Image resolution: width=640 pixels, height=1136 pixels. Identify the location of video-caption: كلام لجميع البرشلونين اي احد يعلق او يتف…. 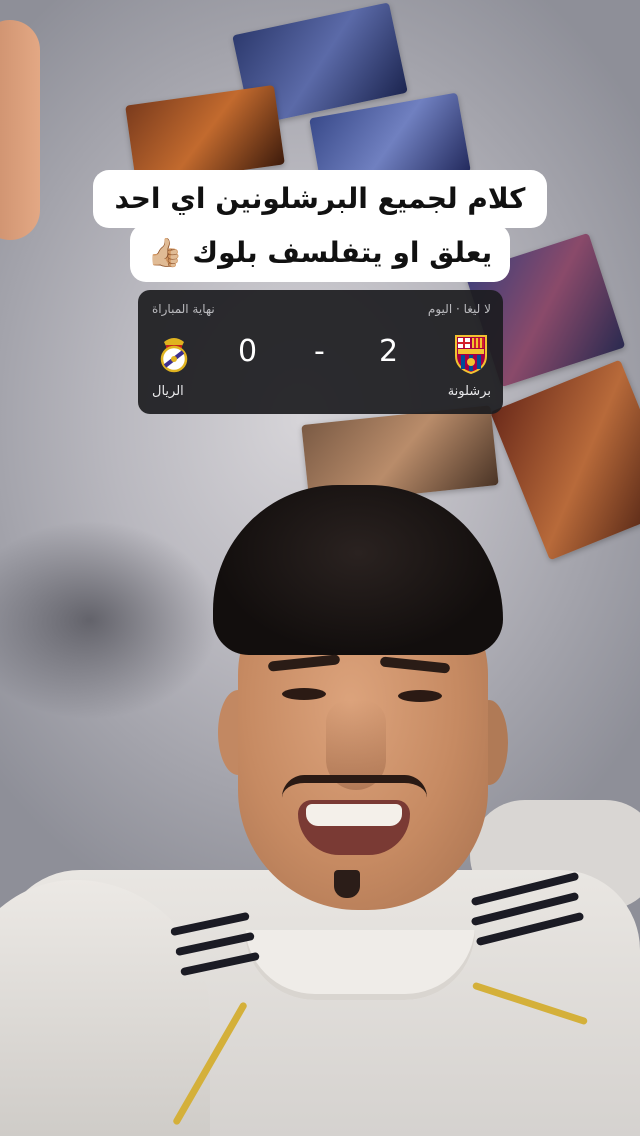
(320, 226).